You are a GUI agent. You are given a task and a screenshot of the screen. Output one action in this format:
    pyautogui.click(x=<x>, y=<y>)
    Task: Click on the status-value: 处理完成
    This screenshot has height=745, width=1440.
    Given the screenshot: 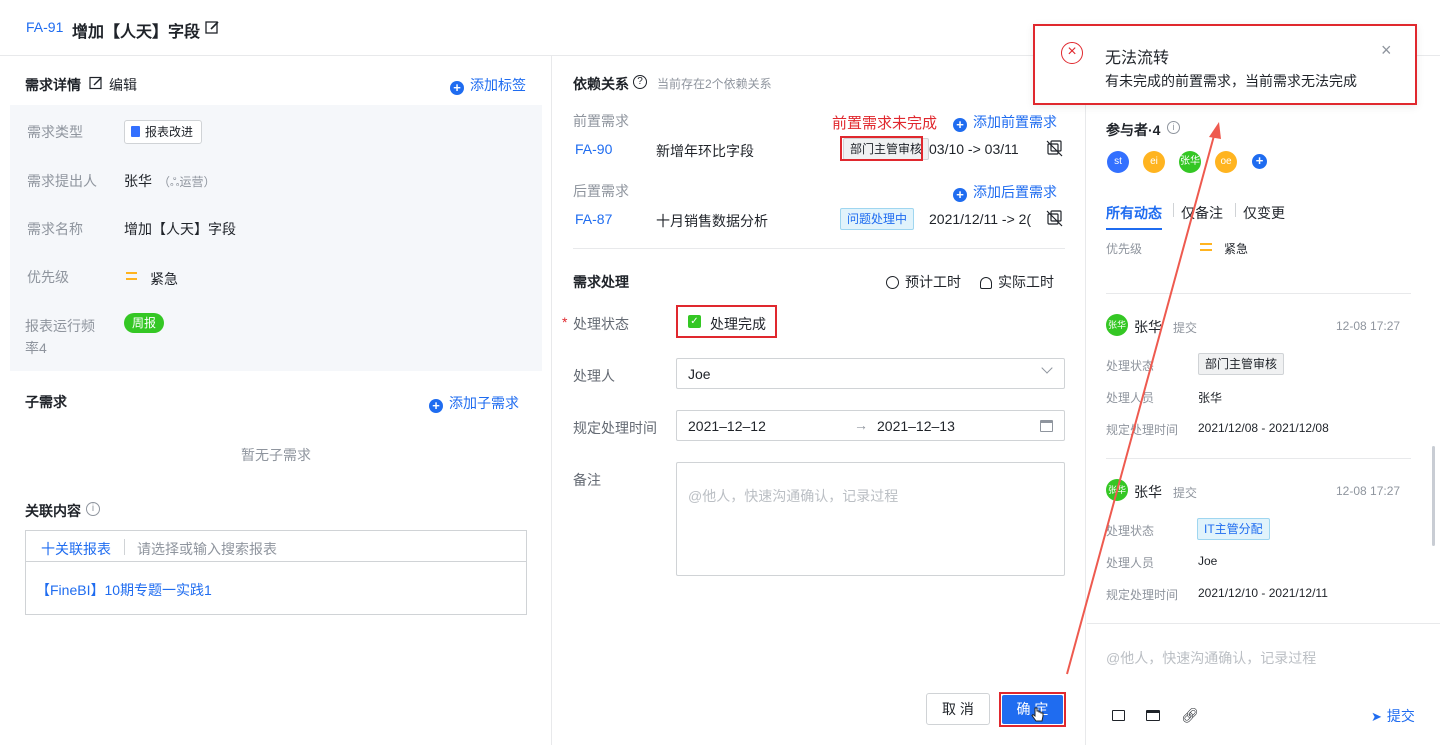 What is the action you would take?
    pyautogui.click(x=738, y=324)
    